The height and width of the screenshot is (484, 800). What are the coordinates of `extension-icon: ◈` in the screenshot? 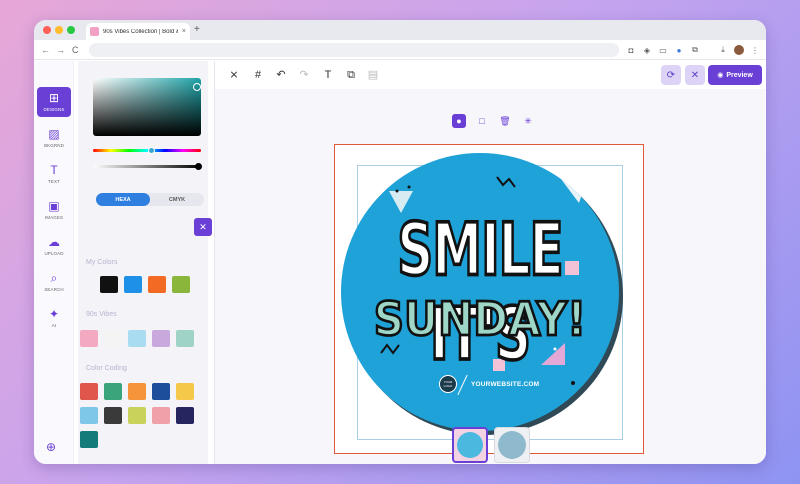 It's located at (647, 50).